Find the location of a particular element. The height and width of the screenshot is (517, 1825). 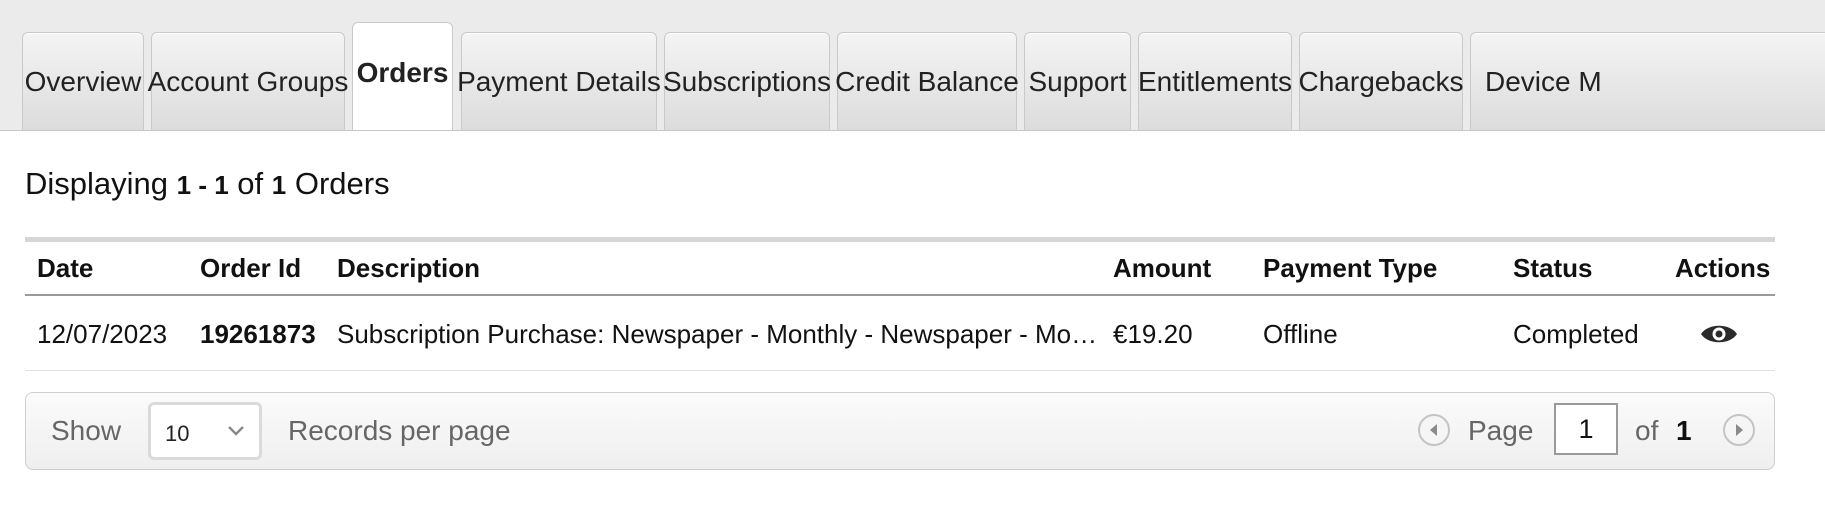

tab-overview: Overview is located at coordinates (83, 81).